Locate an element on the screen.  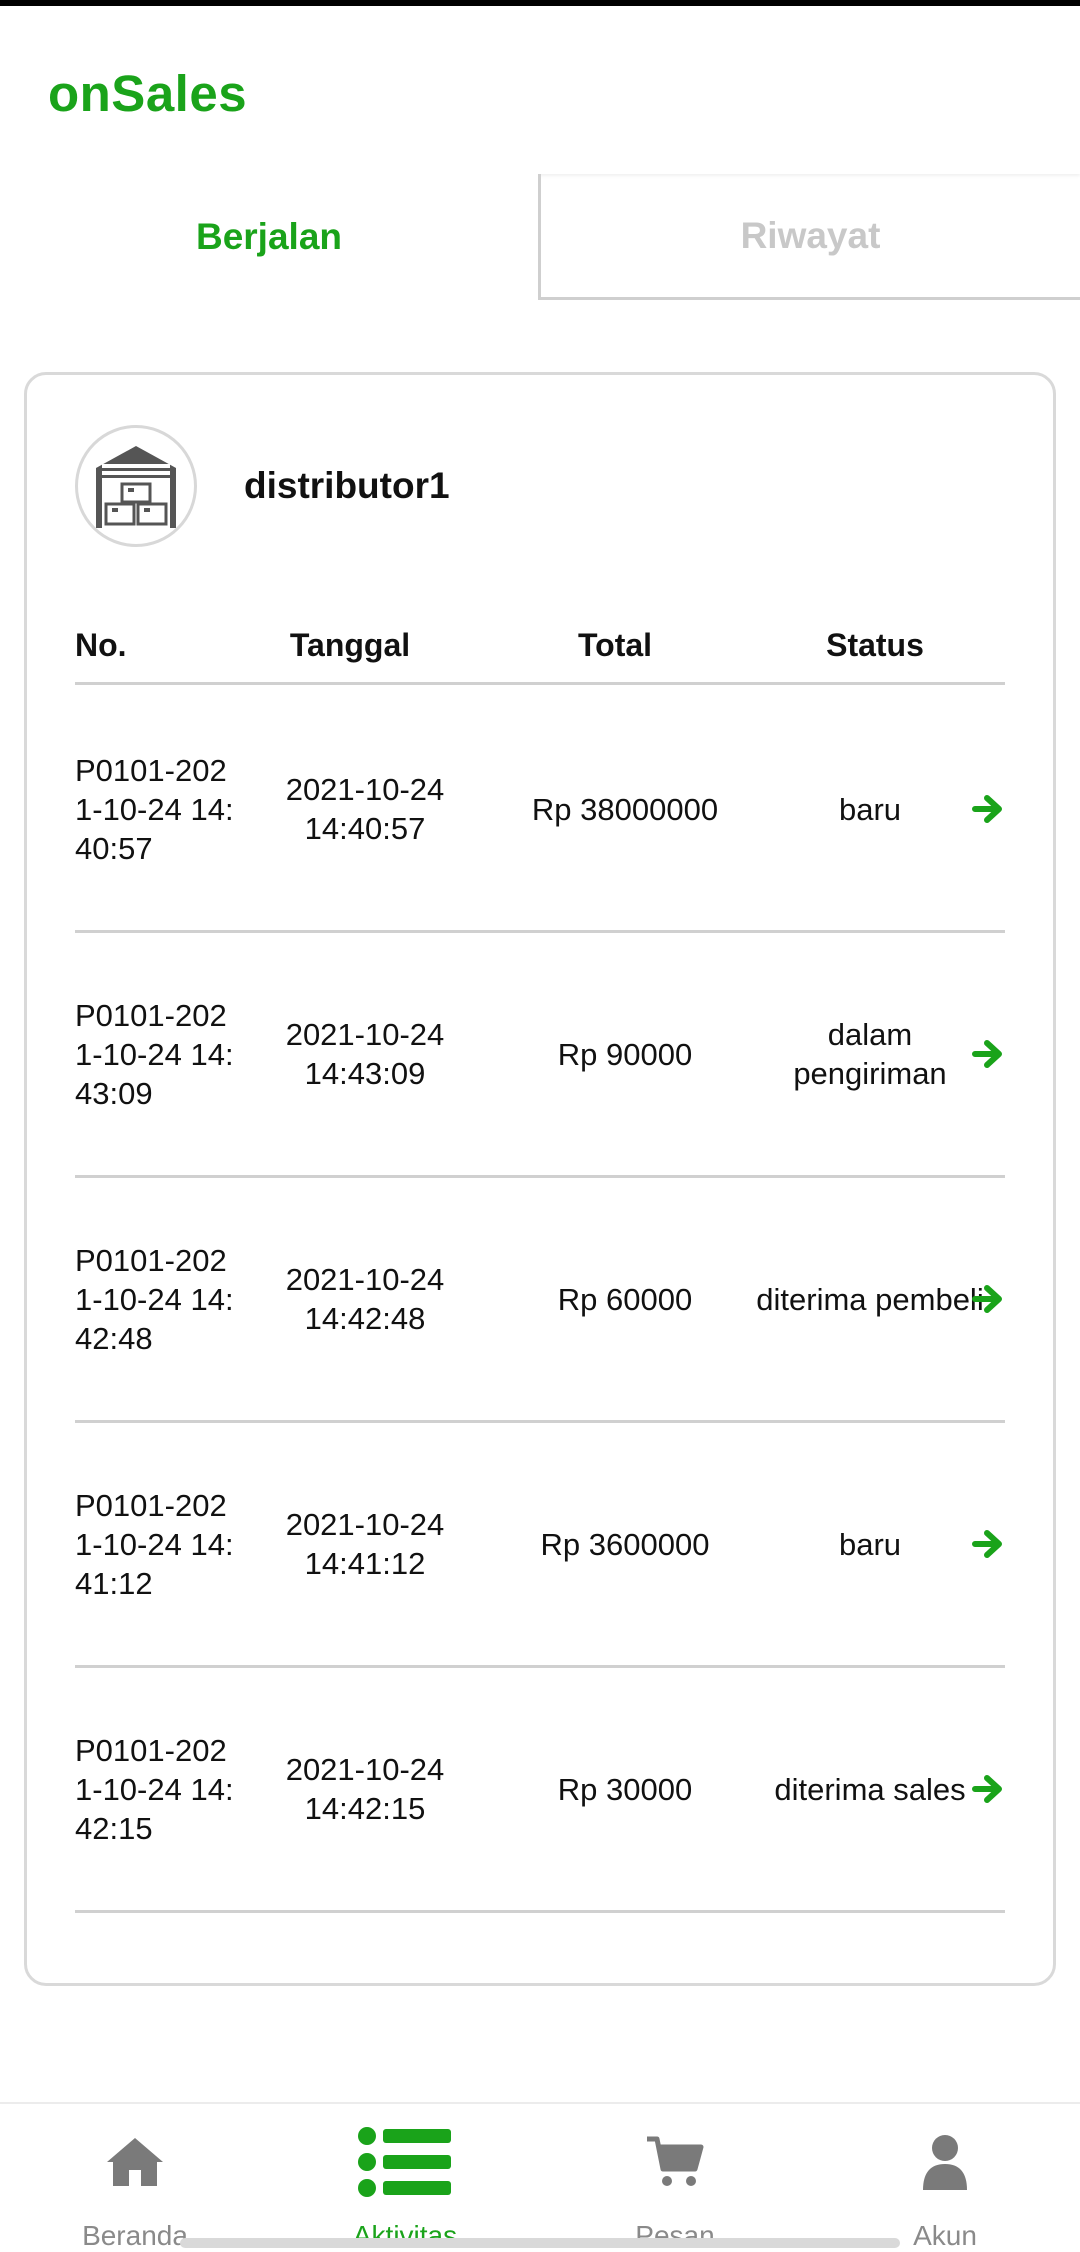
header-total: Total is located at coordinates (615, 644).